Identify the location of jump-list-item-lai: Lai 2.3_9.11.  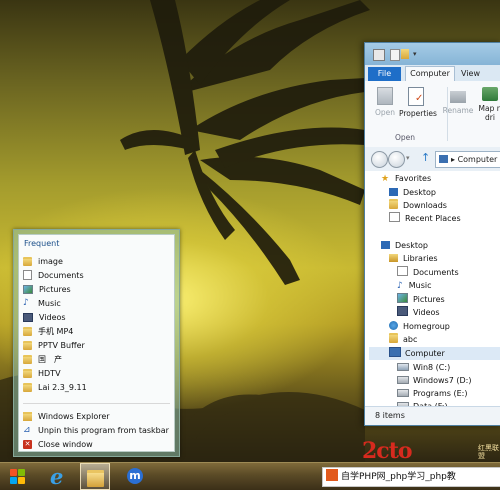
(96, 387).